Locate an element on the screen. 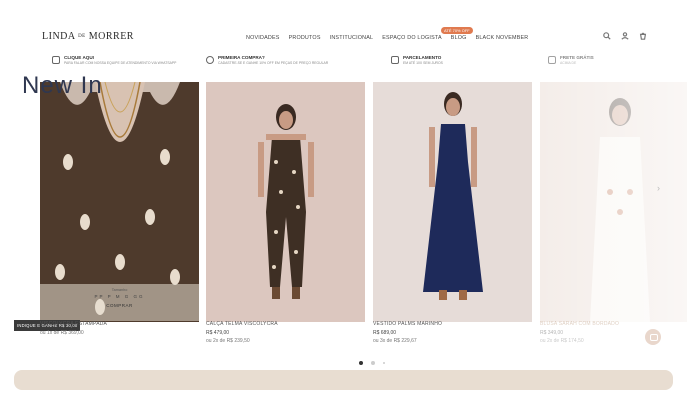 The image size is (687, 400). product-installments: ou 2x de R$ 174,50 is located at coordinates (562, 341).